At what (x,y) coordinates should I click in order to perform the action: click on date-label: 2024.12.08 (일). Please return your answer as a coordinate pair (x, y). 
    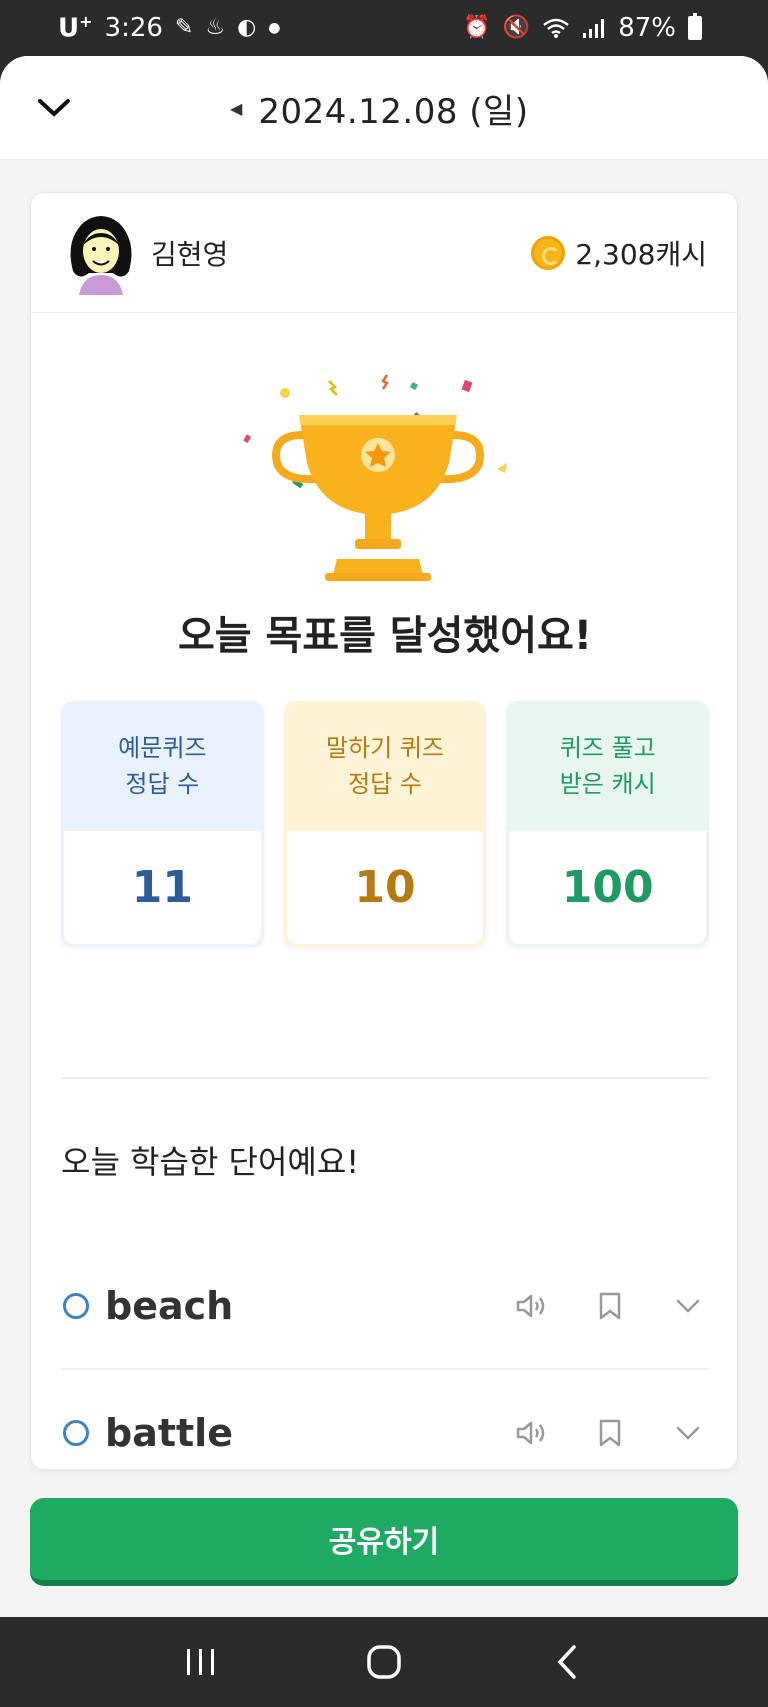
    Looking at the image, I should click on (393, 112).